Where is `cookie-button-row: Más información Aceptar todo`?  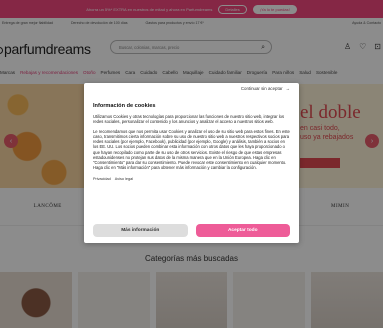 cookie-button-row: Más información Aceptar todo is located at coordinates (191, 230).